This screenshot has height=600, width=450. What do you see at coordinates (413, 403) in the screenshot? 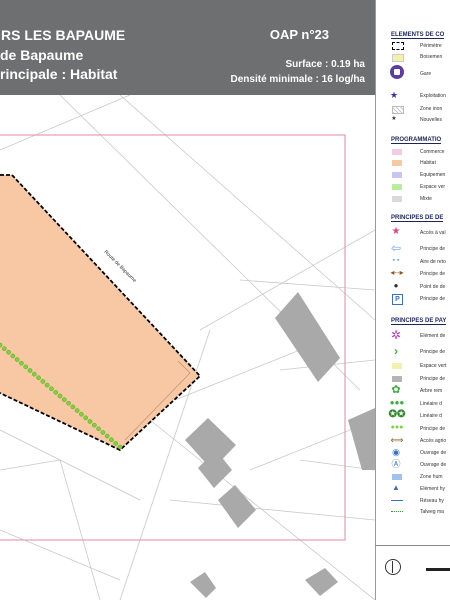
I see `legend-item: ●●● Linéaire d` at bounding box center [413, 403].